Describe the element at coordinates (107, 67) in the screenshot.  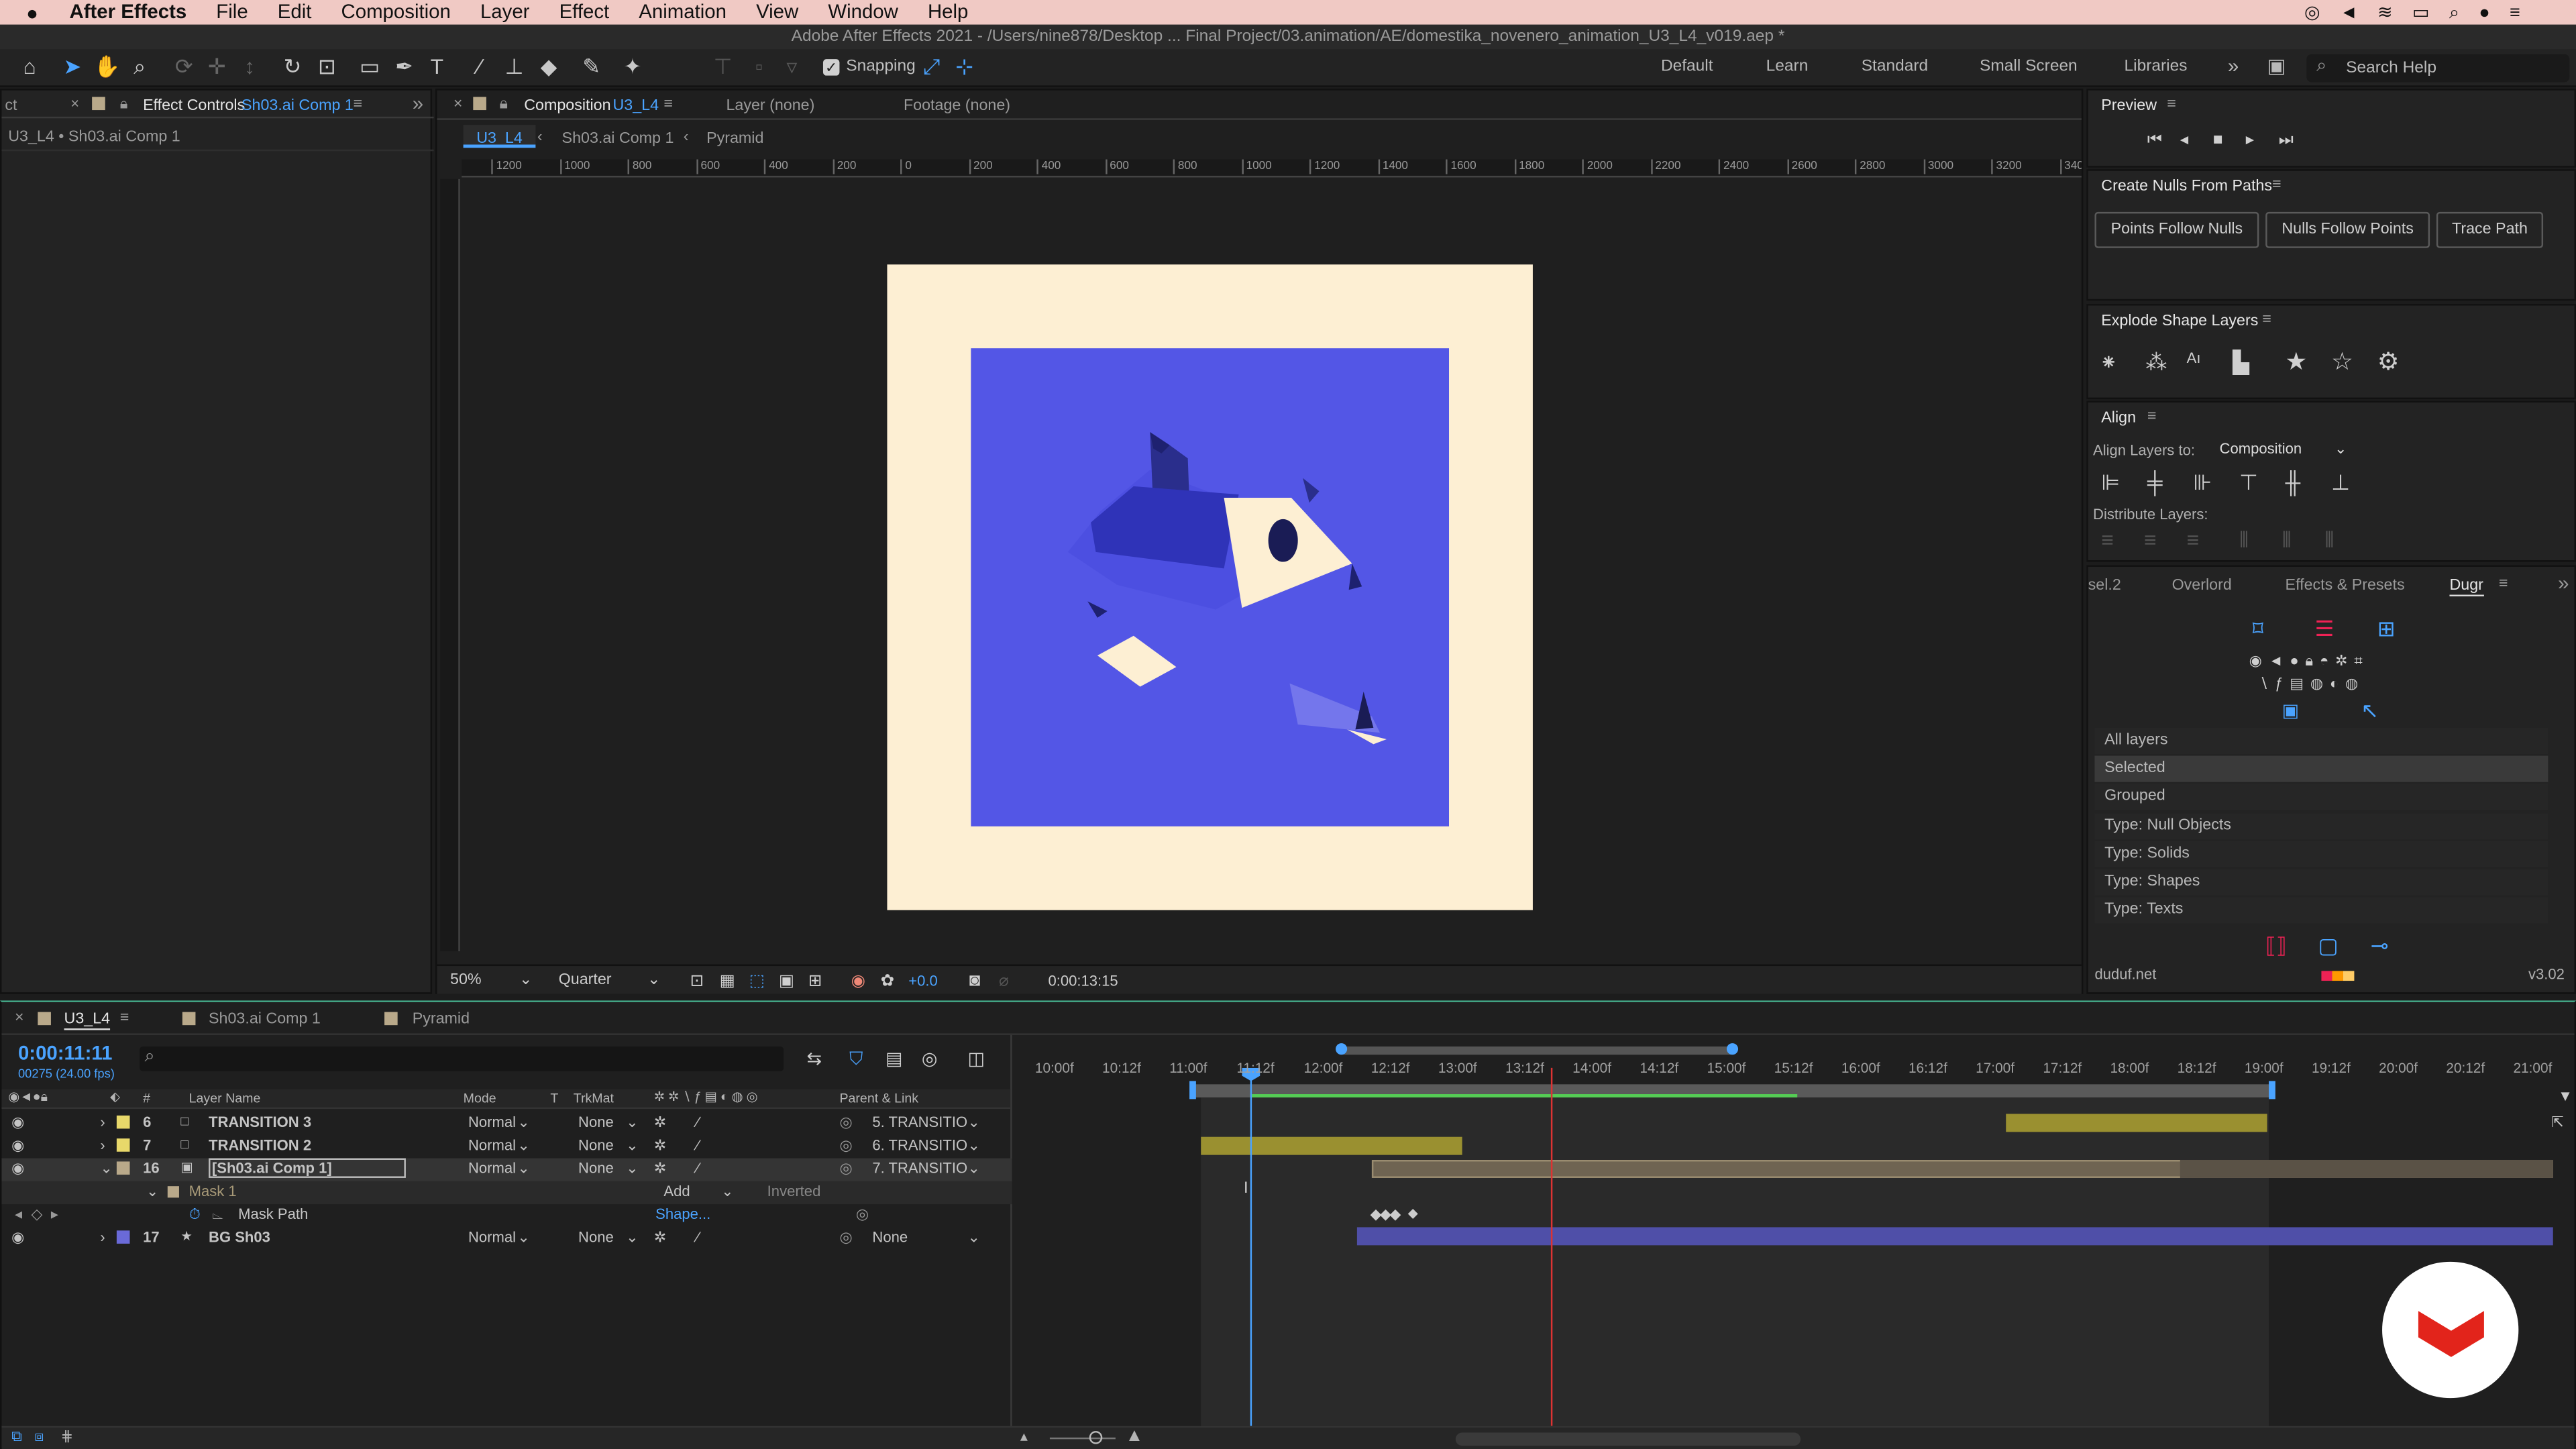
I see `hand-tool-icon: ✋` at that location.